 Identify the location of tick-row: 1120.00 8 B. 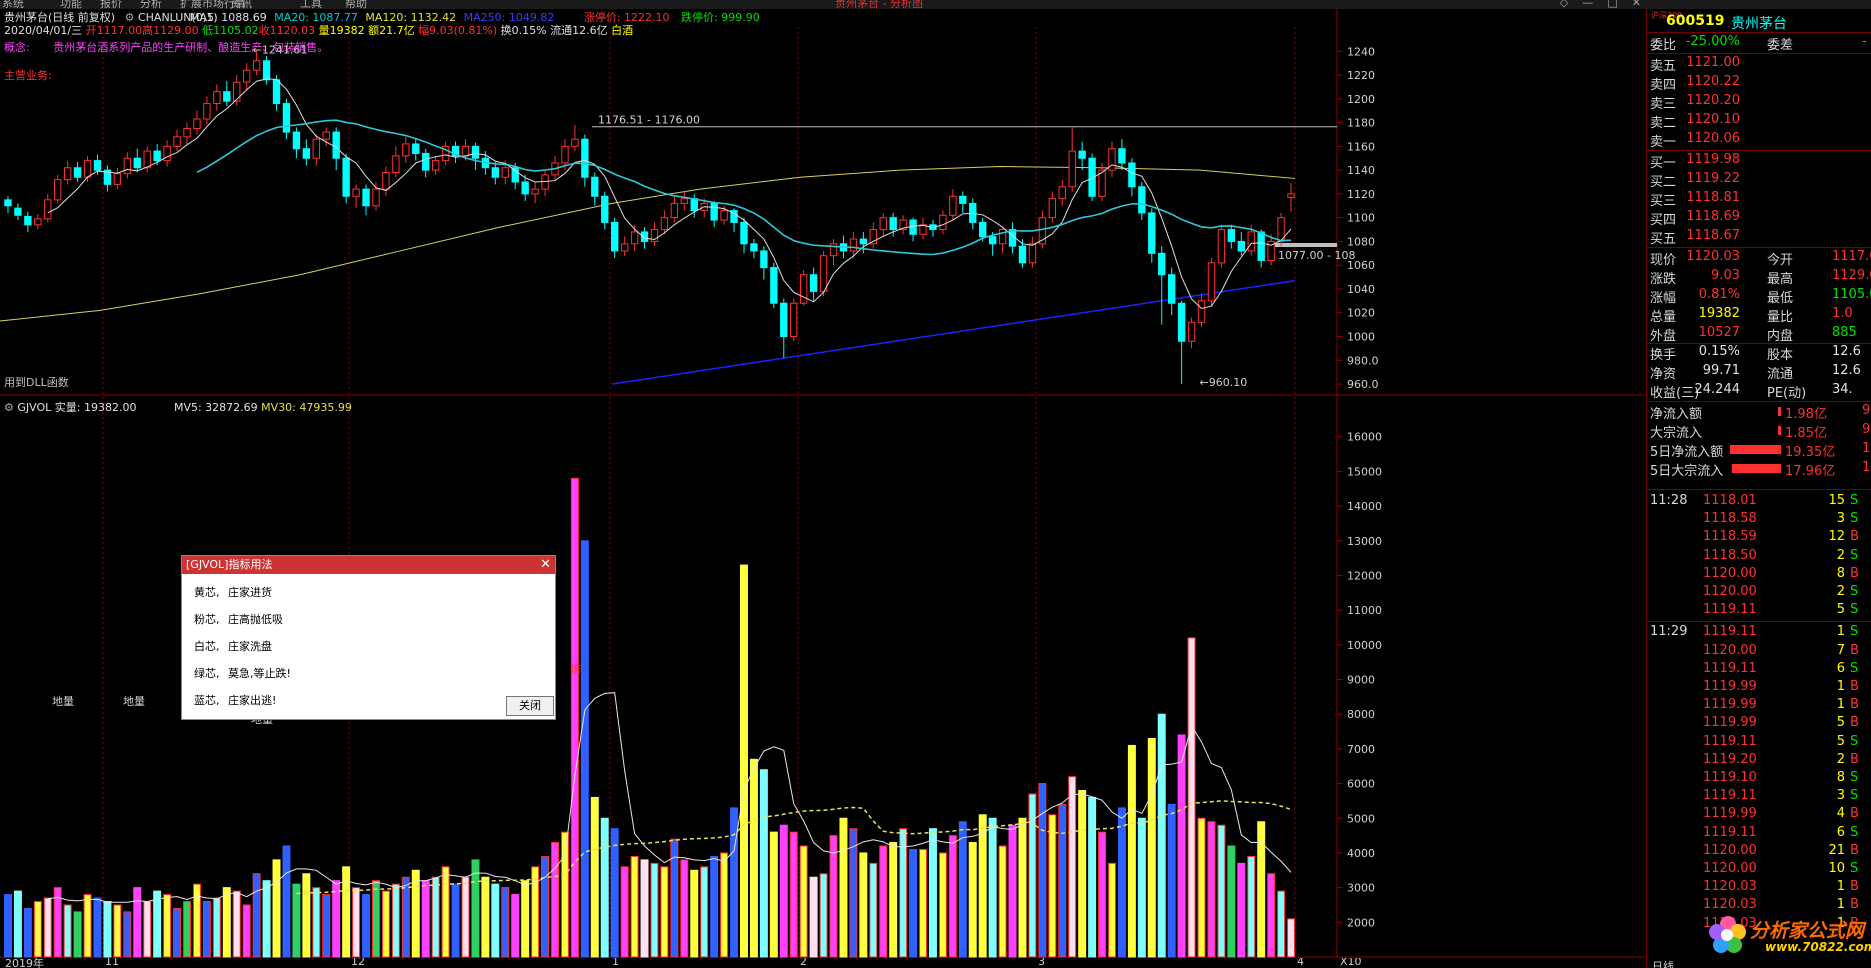
(1759, 575).